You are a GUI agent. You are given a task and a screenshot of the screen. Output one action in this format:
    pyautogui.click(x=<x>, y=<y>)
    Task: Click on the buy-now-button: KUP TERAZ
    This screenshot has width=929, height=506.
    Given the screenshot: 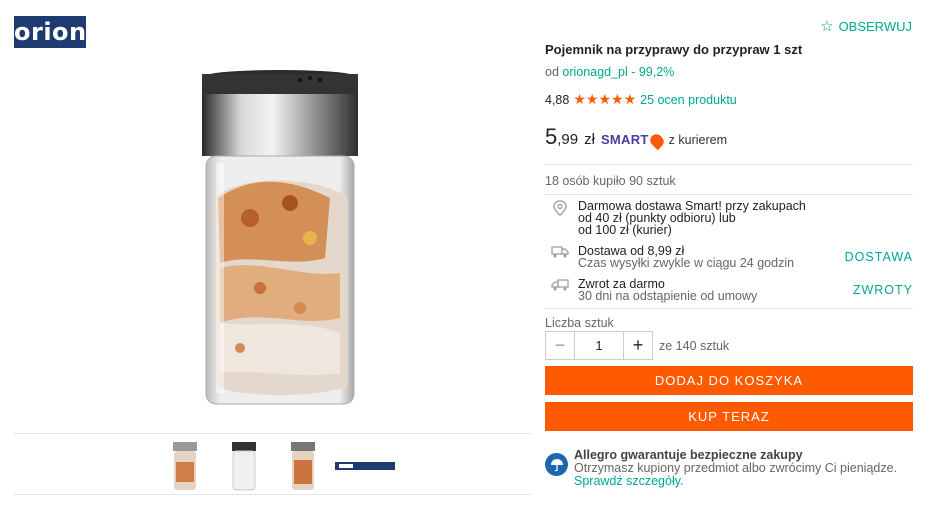 What is the action you would take?
    pyautogui.click(x=729, y=416)
    